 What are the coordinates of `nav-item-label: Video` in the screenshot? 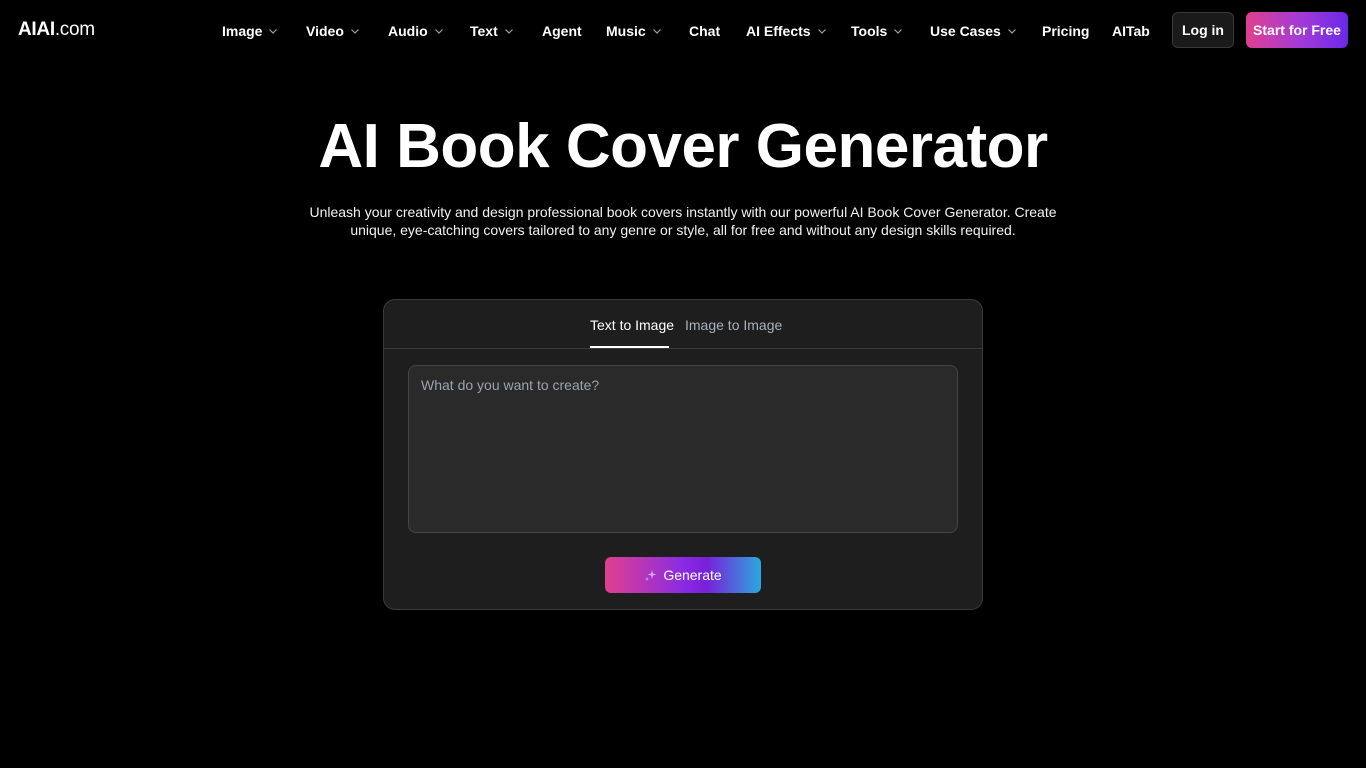 It's located at (325, 31).